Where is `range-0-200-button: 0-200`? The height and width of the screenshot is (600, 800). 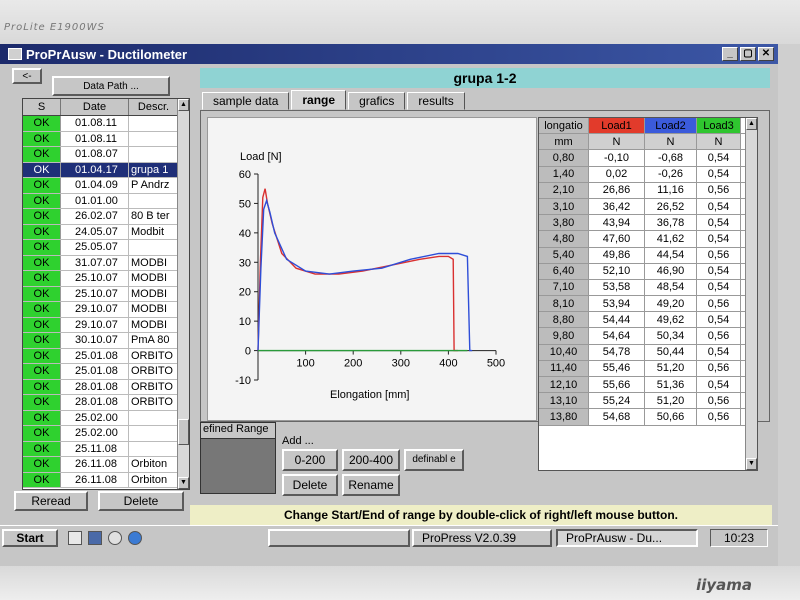
range-0-200-button: 0-200 is located at coordinates (310, 460).